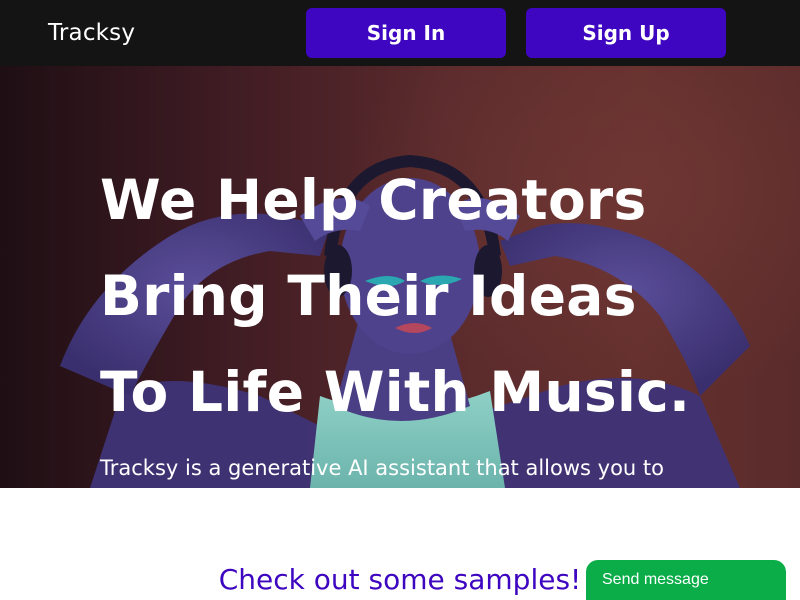 The height and width of the screenshot is (600, 800). I want to click on top-nav-bar: Tracksy Sign In Sign Up, so click(400, 33).